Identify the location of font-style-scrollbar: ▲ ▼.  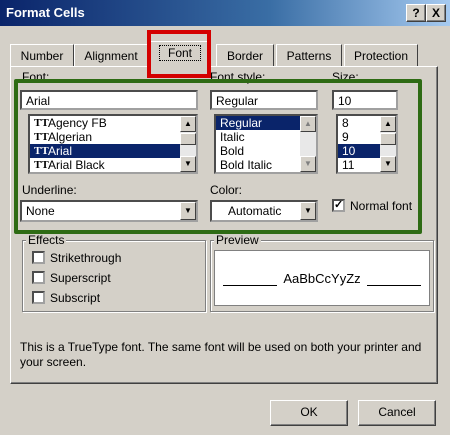
(308, 144).